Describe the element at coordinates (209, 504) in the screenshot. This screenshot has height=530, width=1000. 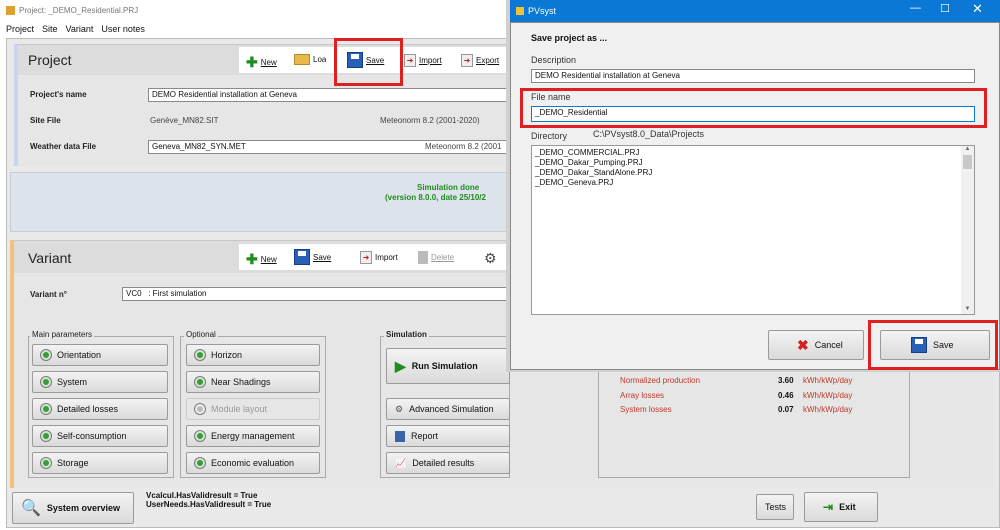
I see `debug-line2: UserNeeds.HasValidresult = True` at that location.